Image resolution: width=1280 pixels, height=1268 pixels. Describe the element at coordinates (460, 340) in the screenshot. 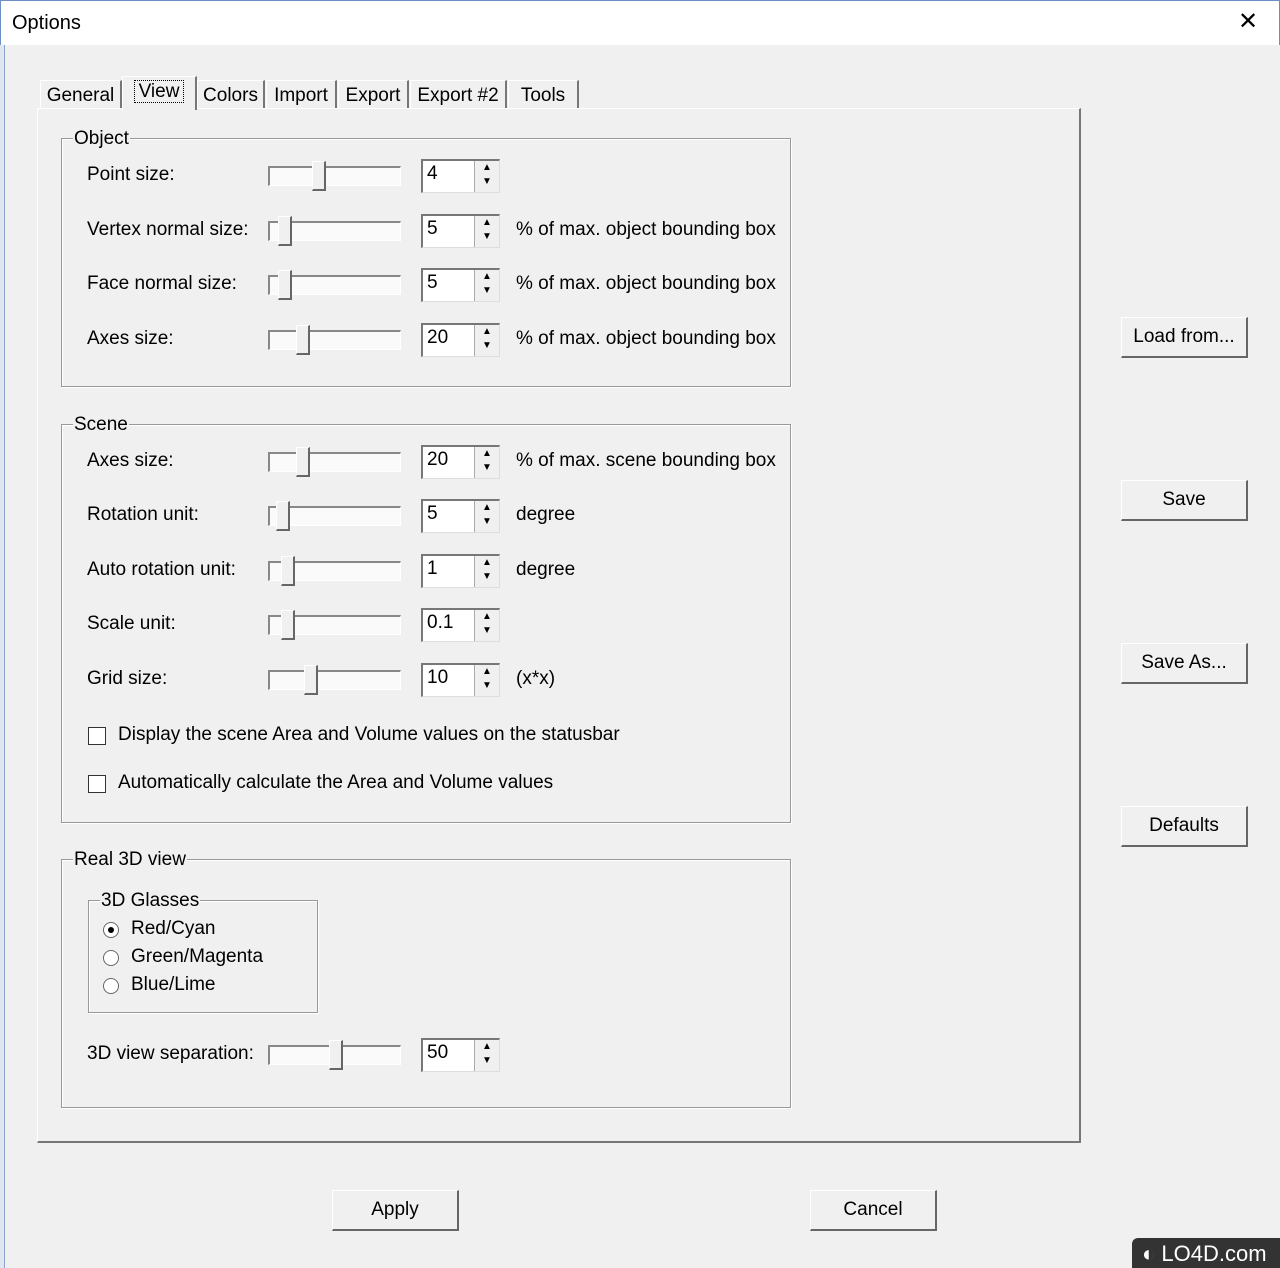

I see `object-row-spinbox: 20 ▲ ▼` at that location.